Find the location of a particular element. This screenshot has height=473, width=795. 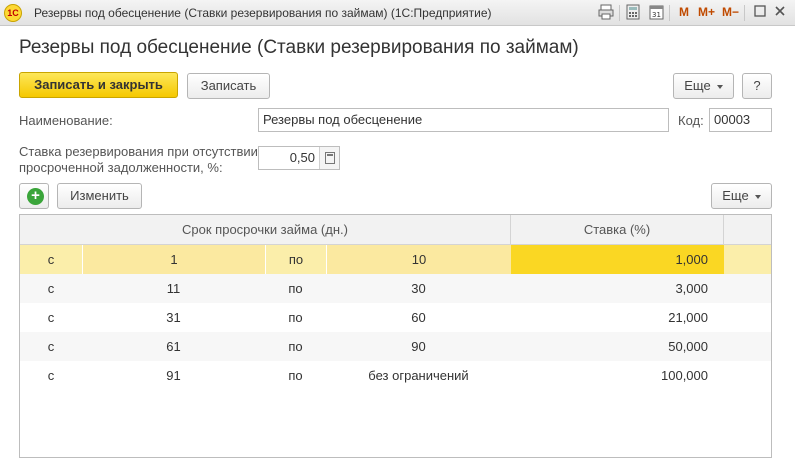

plus-icon: + is located at coordinates (35, 196).